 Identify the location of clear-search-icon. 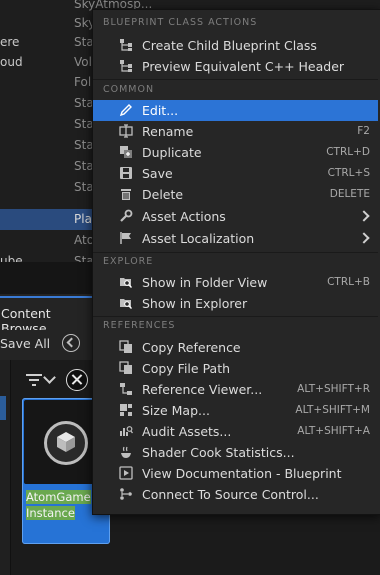
(77, 380).